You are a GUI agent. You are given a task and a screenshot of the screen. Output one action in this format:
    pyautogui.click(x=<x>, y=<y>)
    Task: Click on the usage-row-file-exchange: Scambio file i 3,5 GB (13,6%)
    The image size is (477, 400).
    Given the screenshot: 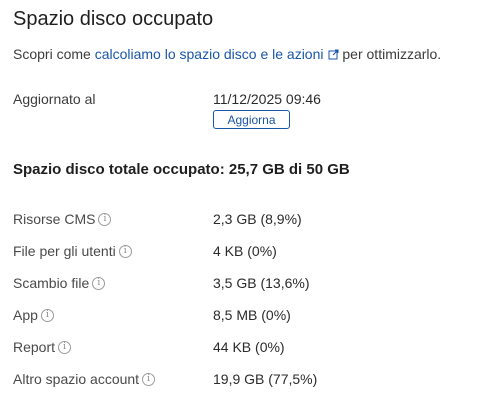 What is the action you would take?
    pyautogui.click(x=238, y=288)
    